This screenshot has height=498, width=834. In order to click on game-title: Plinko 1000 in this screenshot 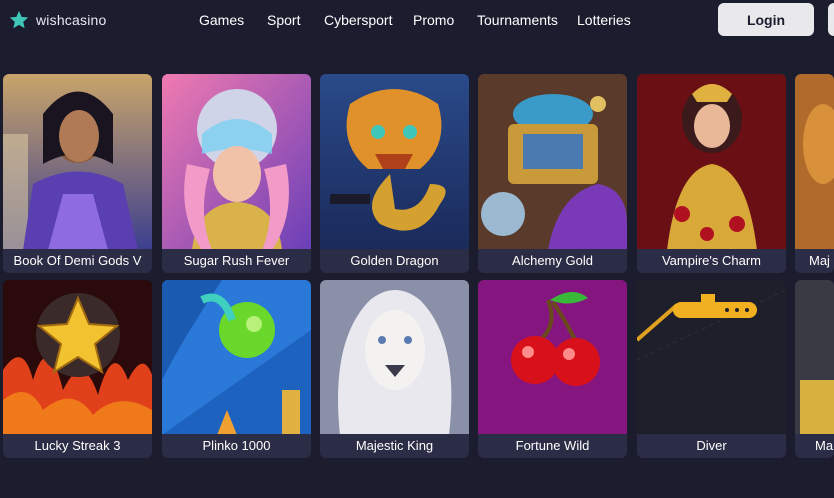, I will do `click(236, 446)`.